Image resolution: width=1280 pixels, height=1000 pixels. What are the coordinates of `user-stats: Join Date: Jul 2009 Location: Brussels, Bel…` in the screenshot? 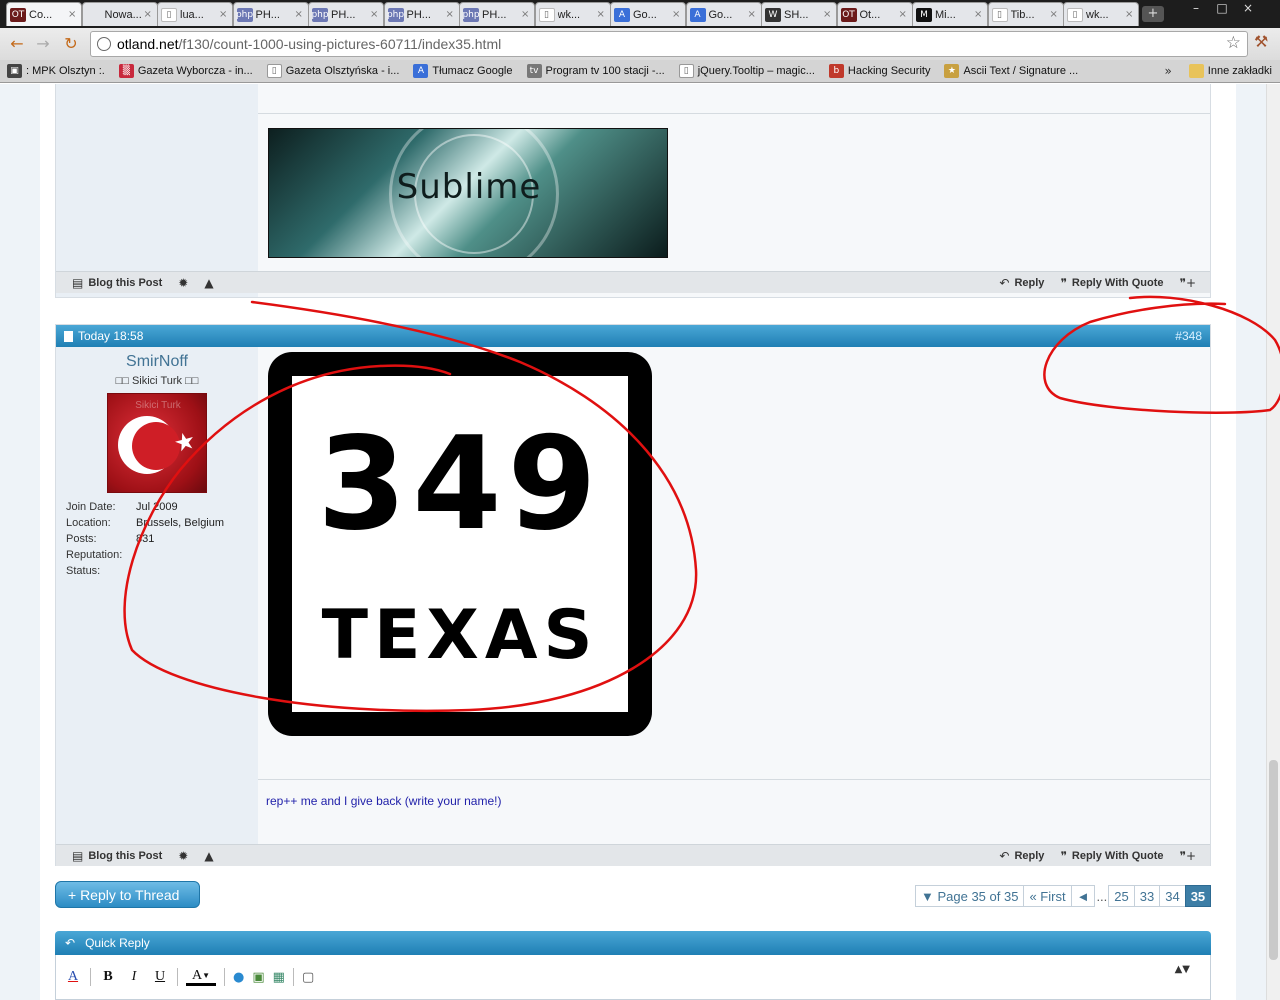 It's located at (145, 539).